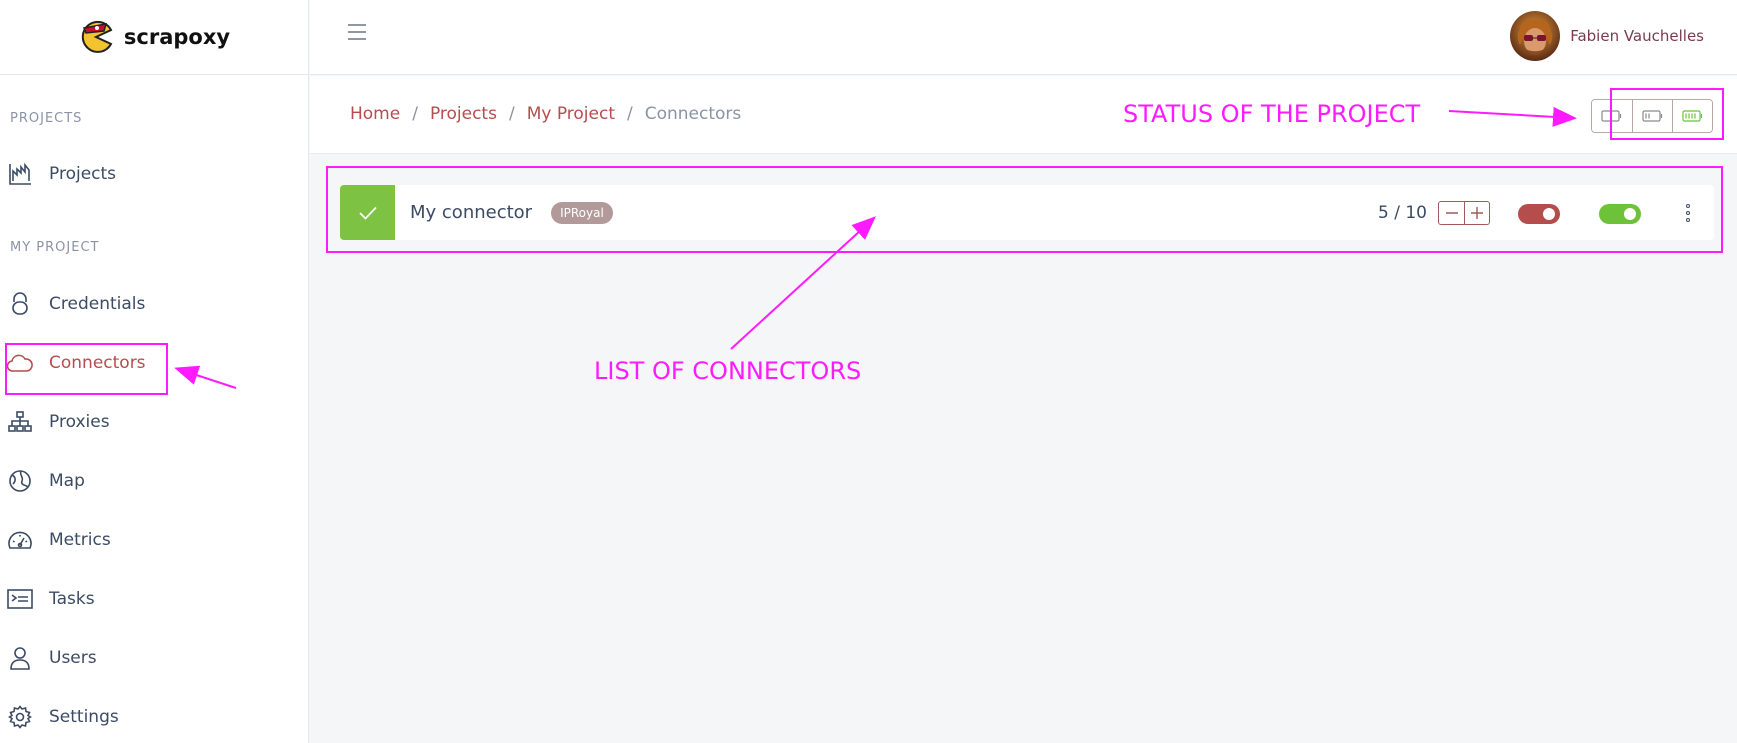  What do you see at coordinates (1535, 36) in the screenshot?
I see `avatar` at bounding box center [1535, 36].